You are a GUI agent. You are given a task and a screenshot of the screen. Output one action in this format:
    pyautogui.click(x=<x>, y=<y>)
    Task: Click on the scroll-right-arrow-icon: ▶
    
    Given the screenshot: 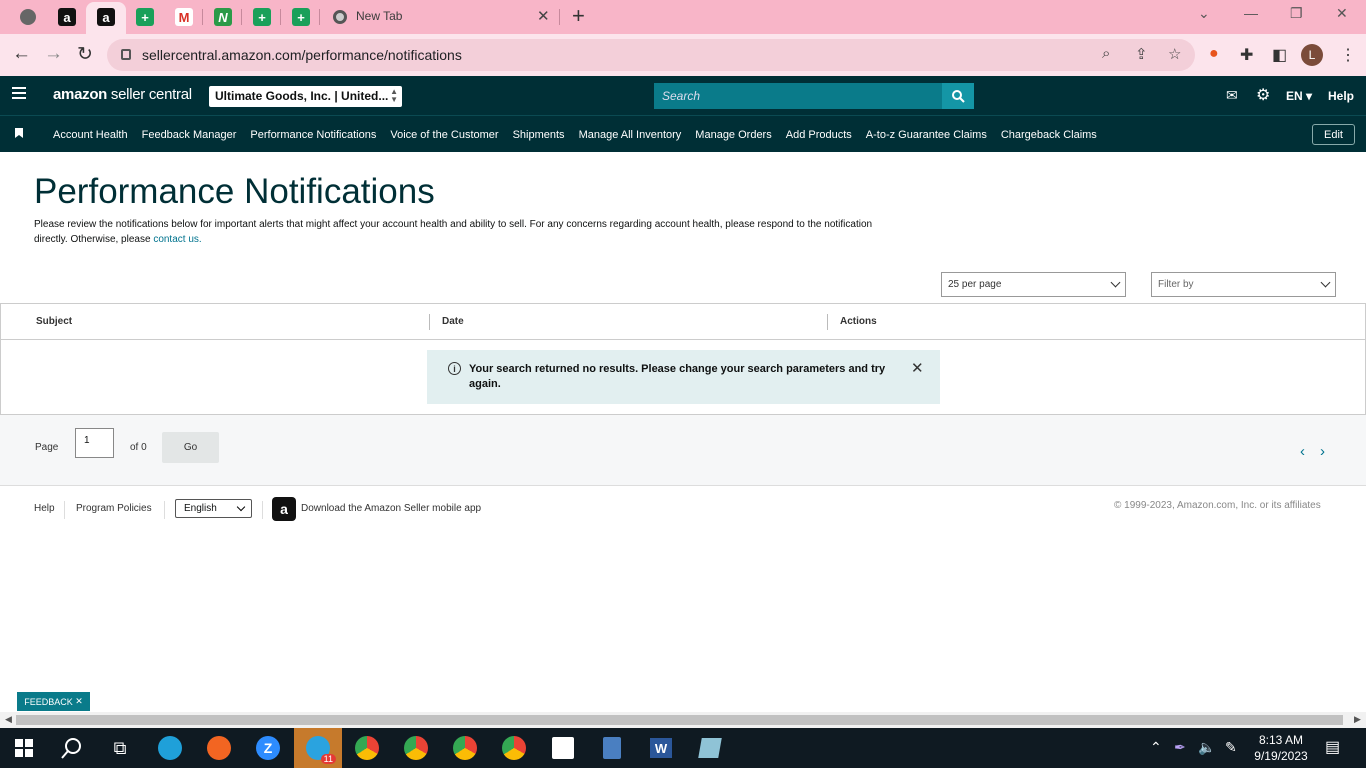 What is the action you would take?
    pyautogui.click(x=1357, y=719)
    